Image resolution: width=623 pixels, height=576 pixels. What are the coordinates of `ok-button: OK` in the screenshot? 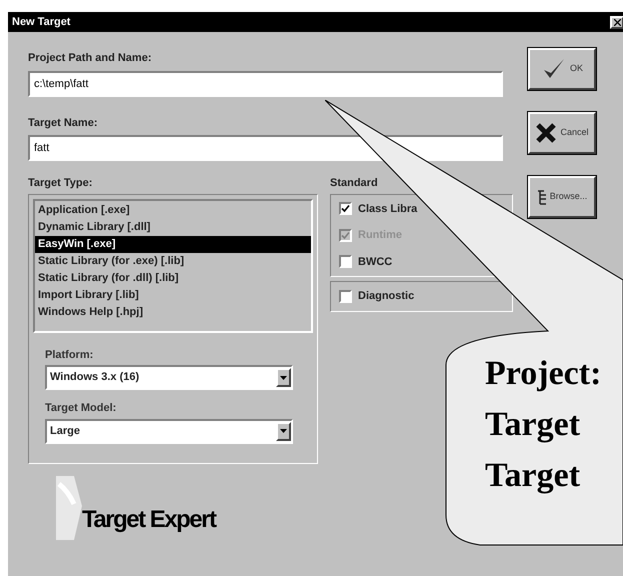 It's located at (562, 69).